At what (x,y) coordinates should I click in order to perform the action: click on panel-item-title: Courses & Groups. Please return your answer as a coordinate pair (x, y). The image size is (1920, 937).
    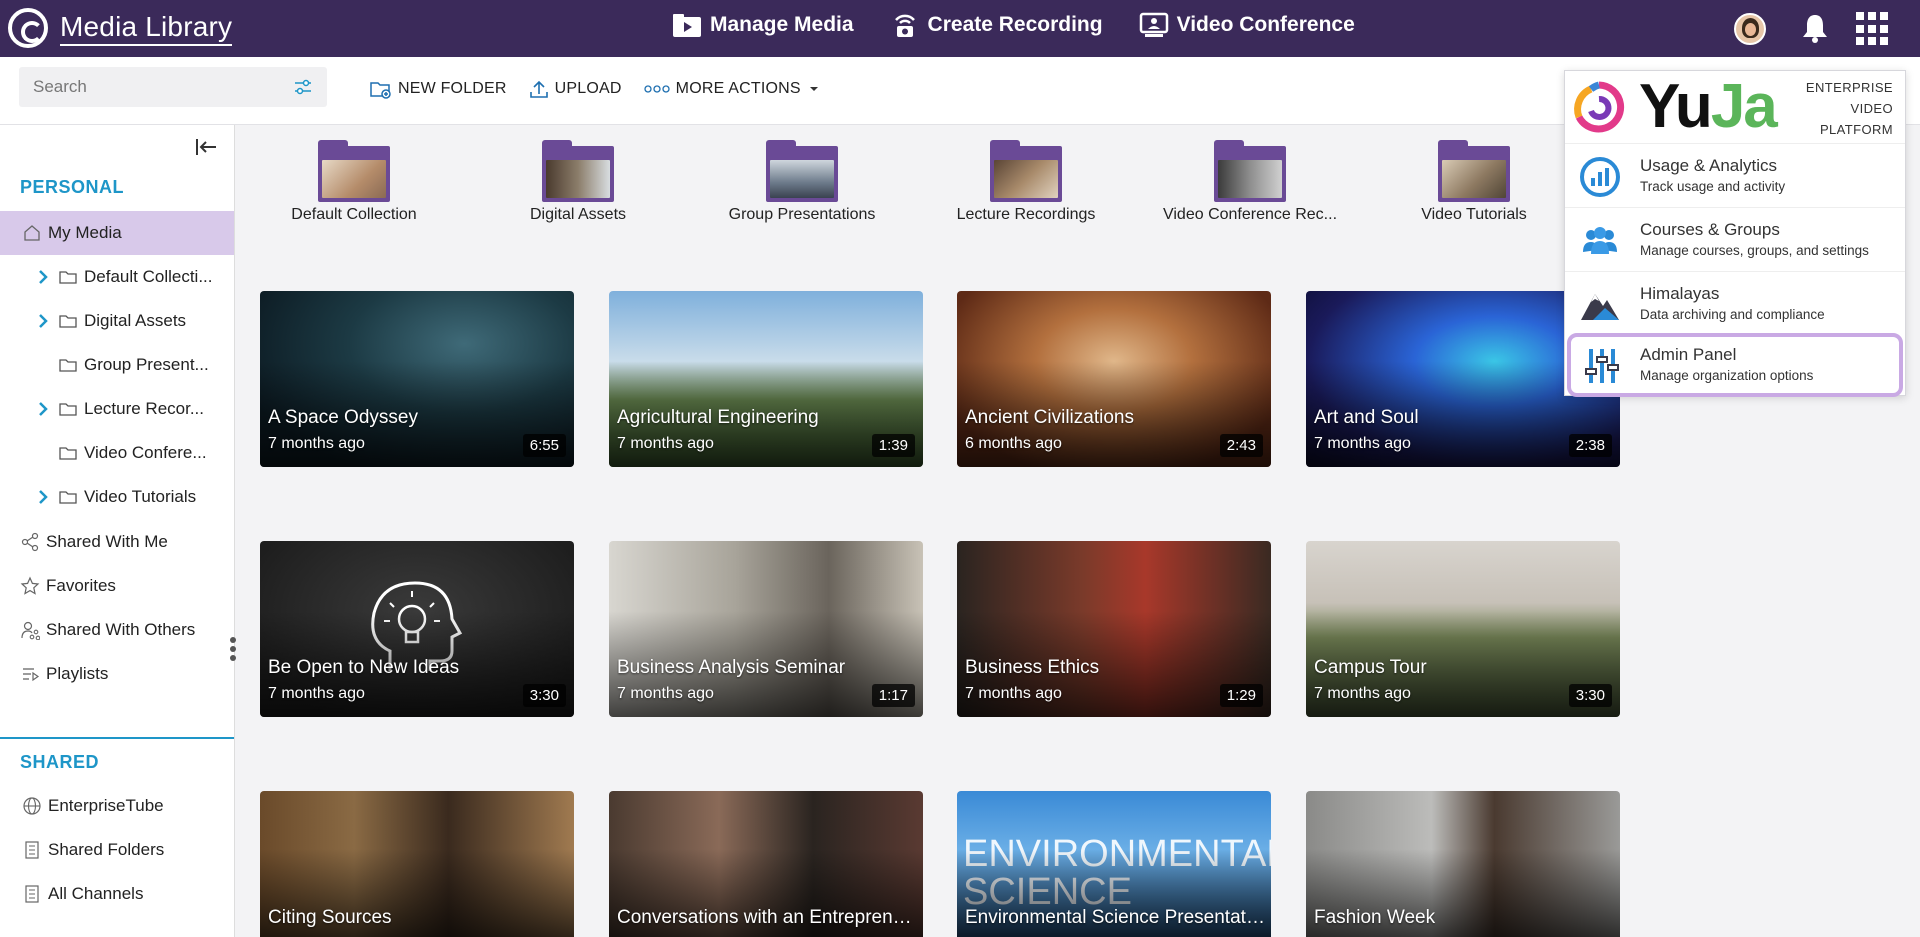
    Looking at the image, I should click on (1710, 229).